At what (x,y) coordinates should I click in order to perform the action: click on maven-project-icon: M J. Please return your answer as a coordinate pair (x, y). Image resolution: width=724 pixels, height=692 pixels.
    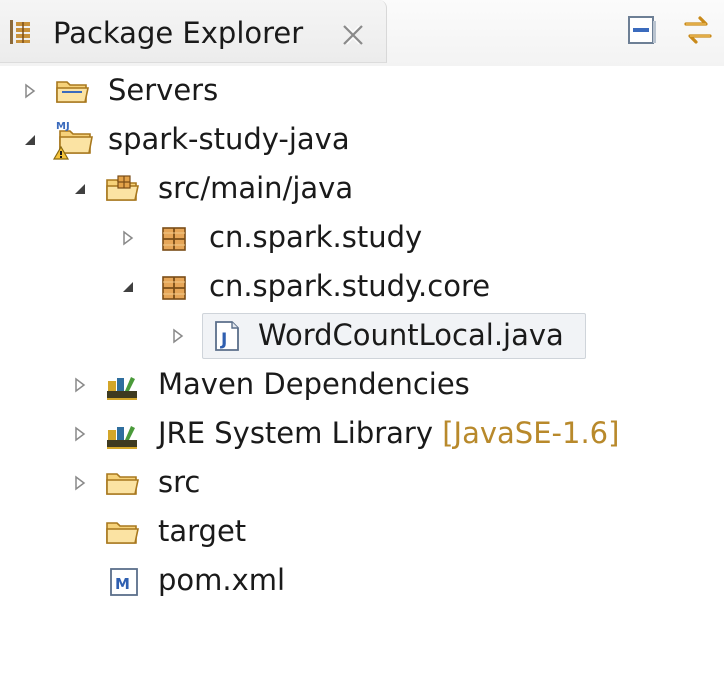
    Looking at the image, I should click on (72, 140).